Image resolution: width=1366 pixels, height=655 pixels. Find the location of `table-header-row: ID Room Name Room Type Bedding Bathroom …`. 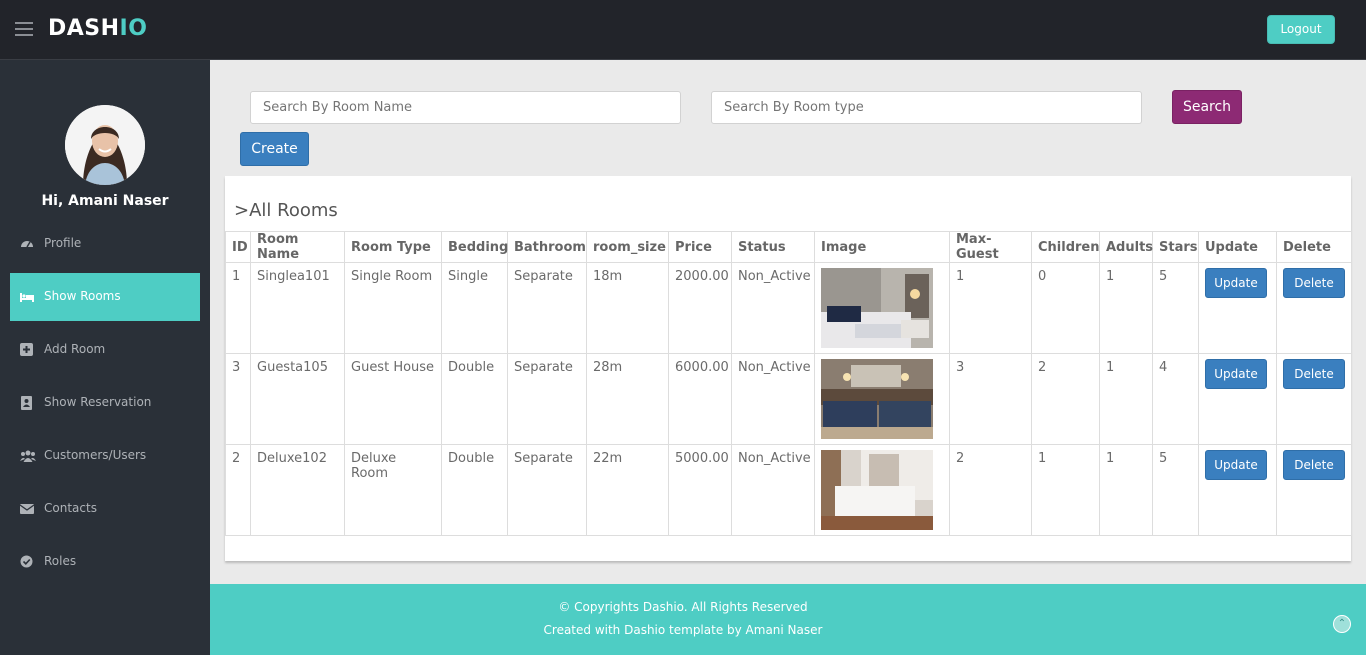

table-header-row: ID Room Name Room Type Bedding Bathroom … is located at coordinates (788, 247).